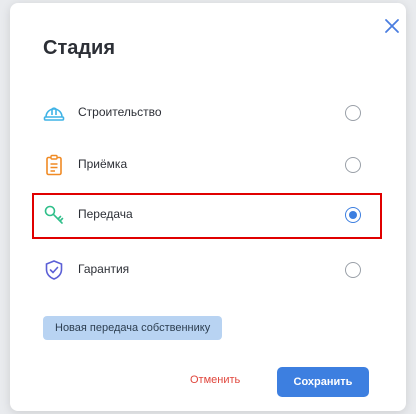 The height and width of the screenshot is (414, 416). Describe the element at coordinates (392, 26) in the screenshot. I see `close-icon` at that location.